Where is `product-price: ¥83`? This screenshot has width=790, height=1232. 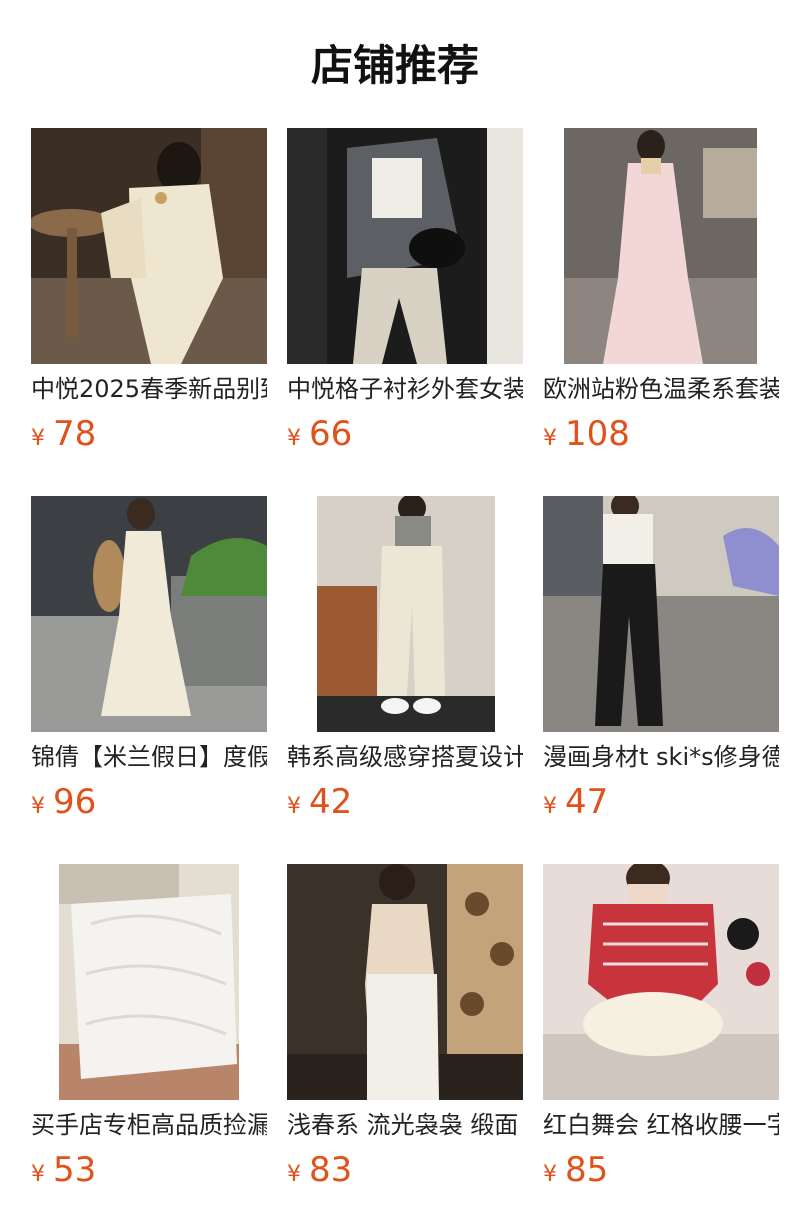
product-price: ¥83 is located at coordinates (405, 1170).